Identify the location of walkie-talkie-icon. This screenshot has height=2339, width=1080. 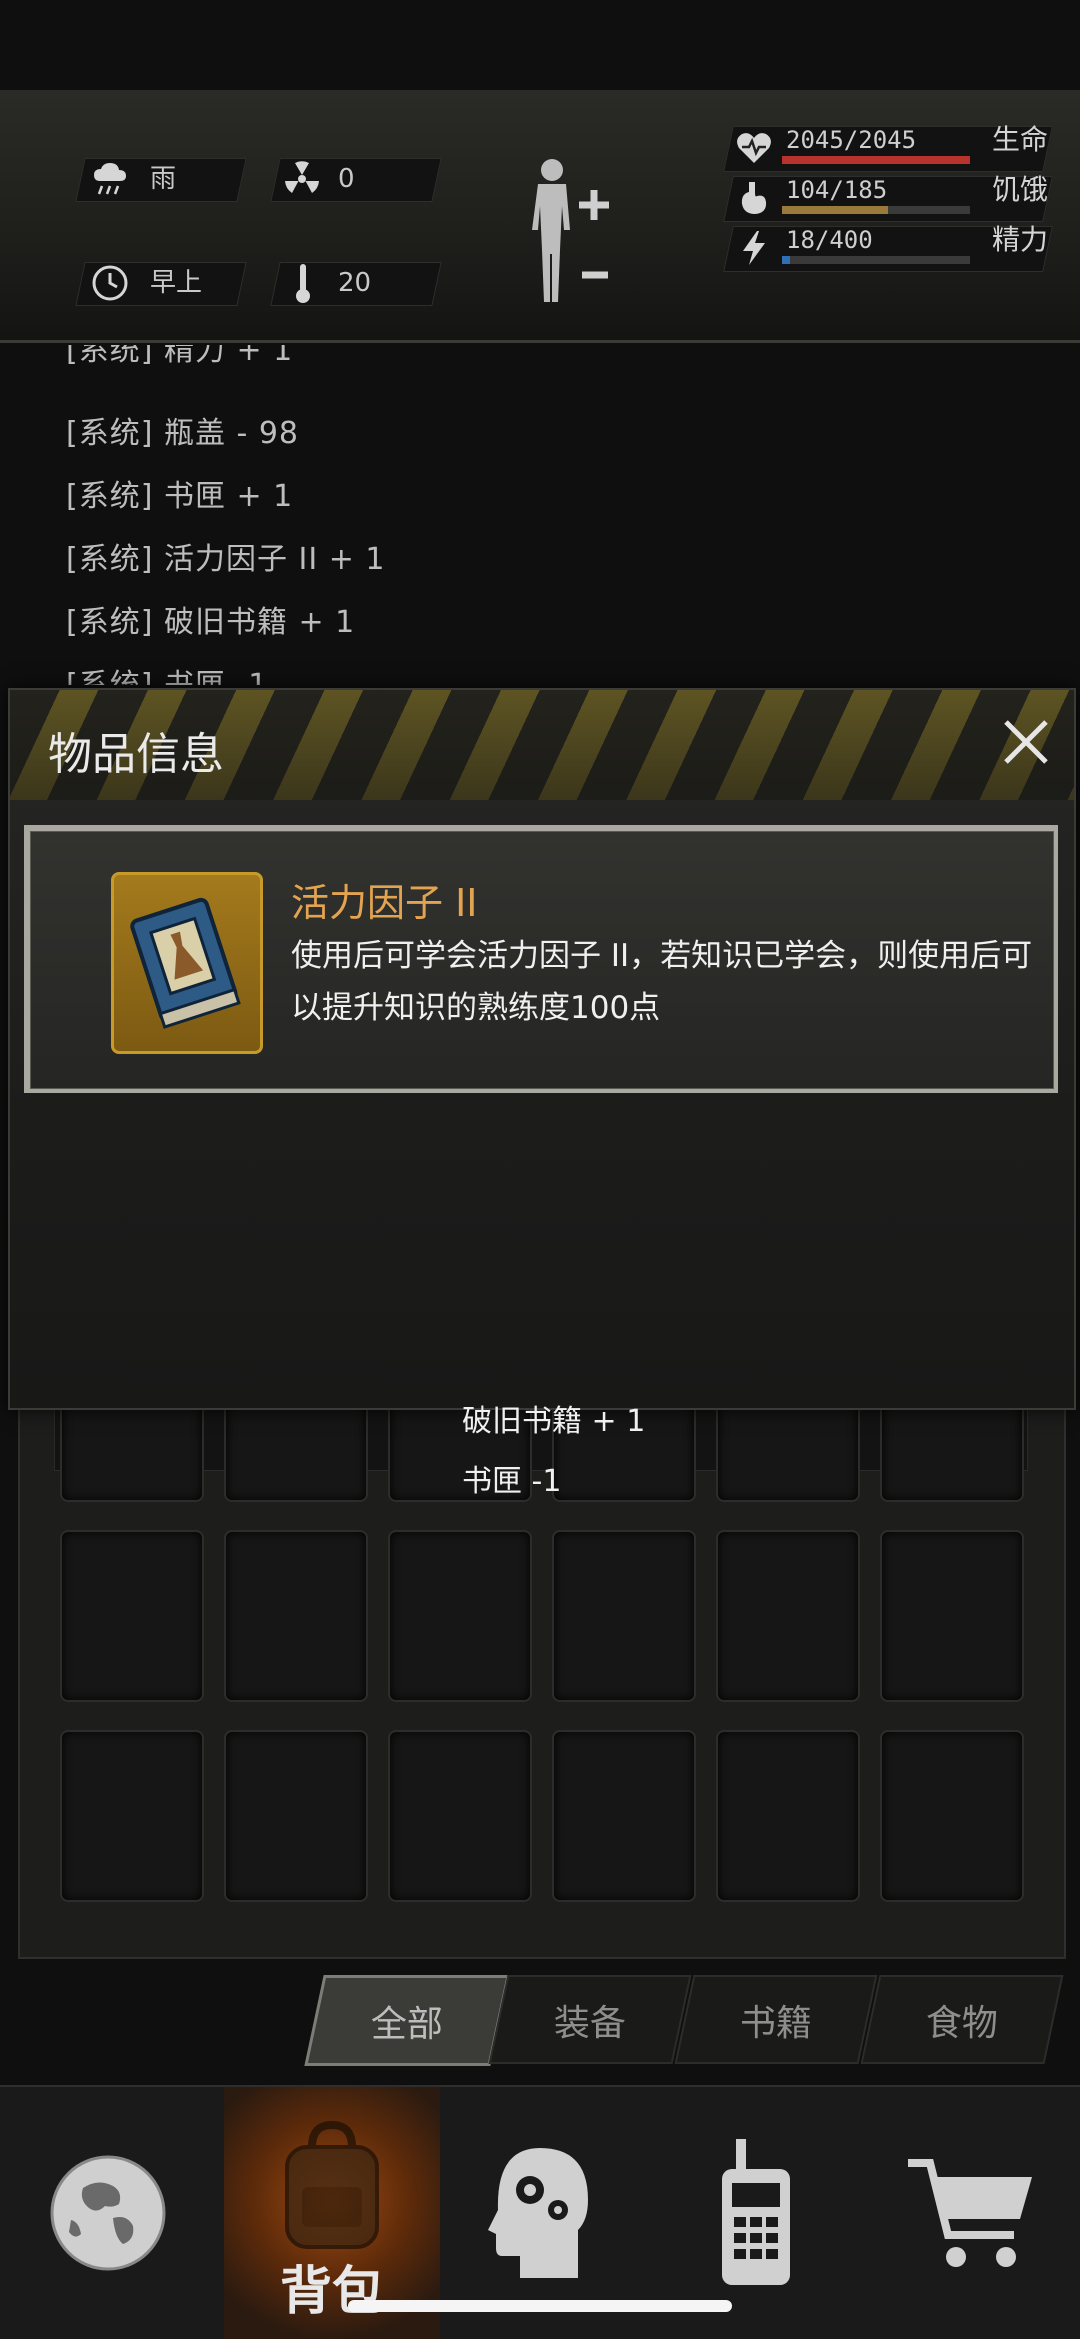
(756, 2212).